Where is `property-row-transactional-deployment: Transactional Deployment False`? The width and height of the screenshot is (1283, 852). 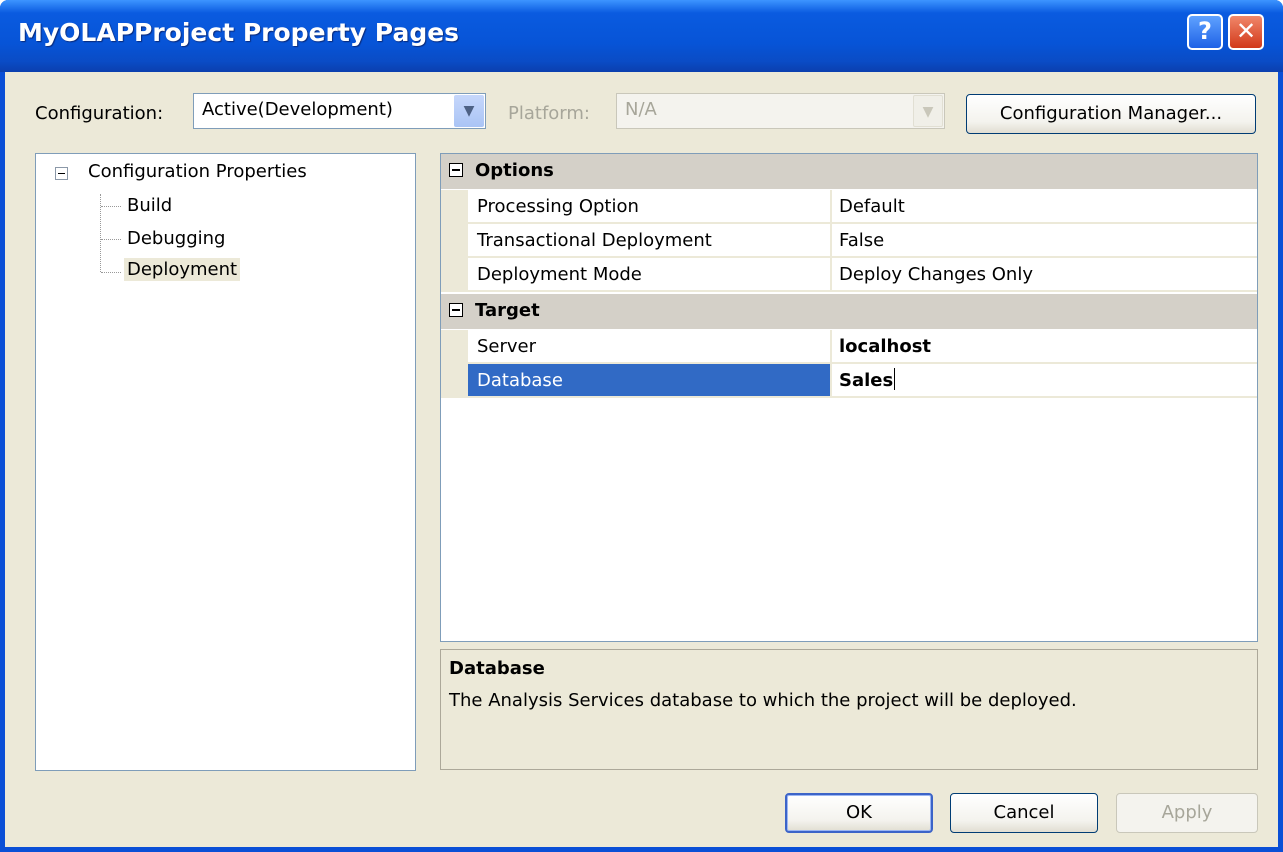 property-row-transactional-deployment: Transactional Deployment False is located at coordinates (849, 241).